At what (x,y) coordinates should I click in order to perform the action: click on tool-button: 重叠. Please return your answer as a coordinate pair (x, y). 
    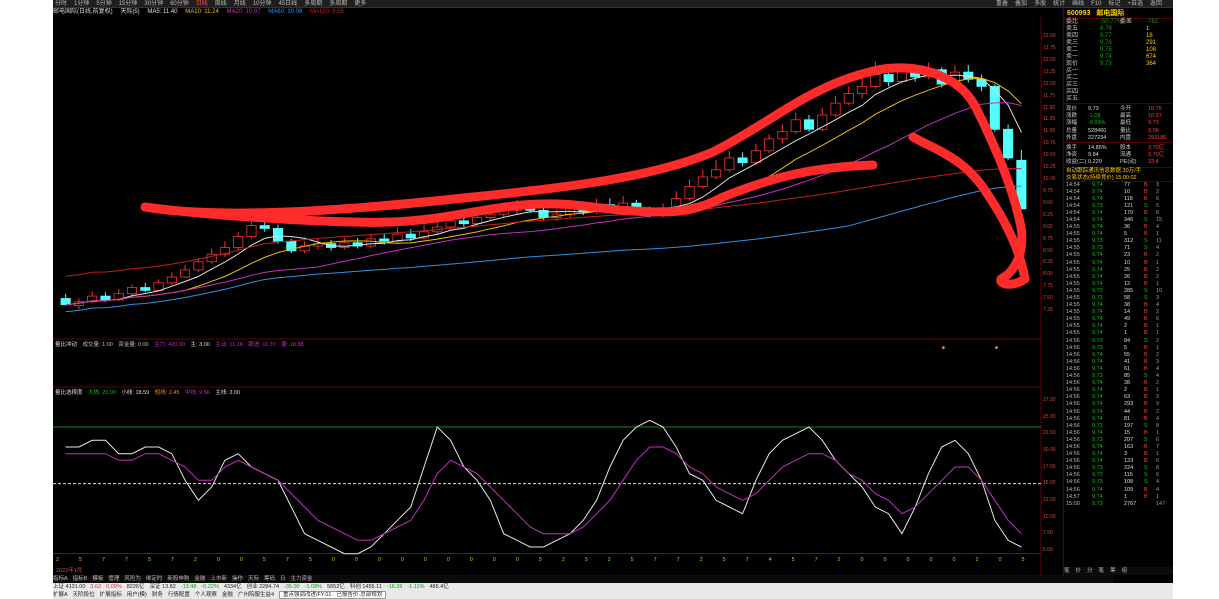
    Looking at the image, I should click on (1002, 3).